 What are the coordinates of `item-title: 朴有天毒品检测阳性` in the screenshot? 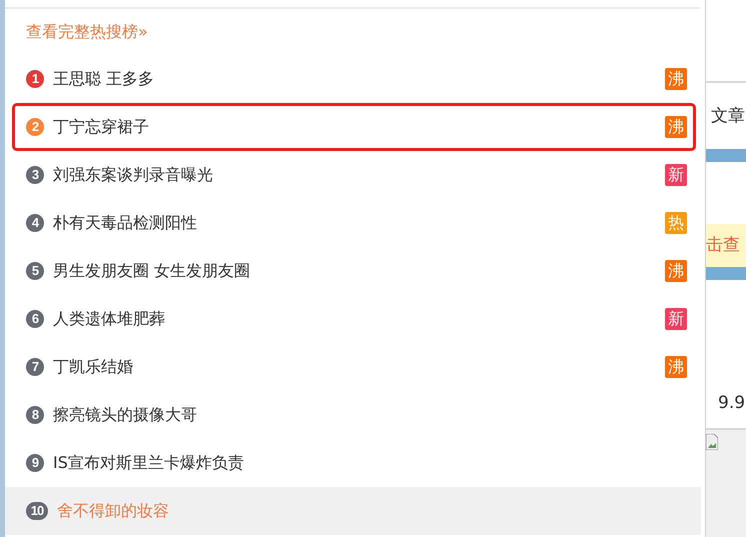 It's located at (125, 223).